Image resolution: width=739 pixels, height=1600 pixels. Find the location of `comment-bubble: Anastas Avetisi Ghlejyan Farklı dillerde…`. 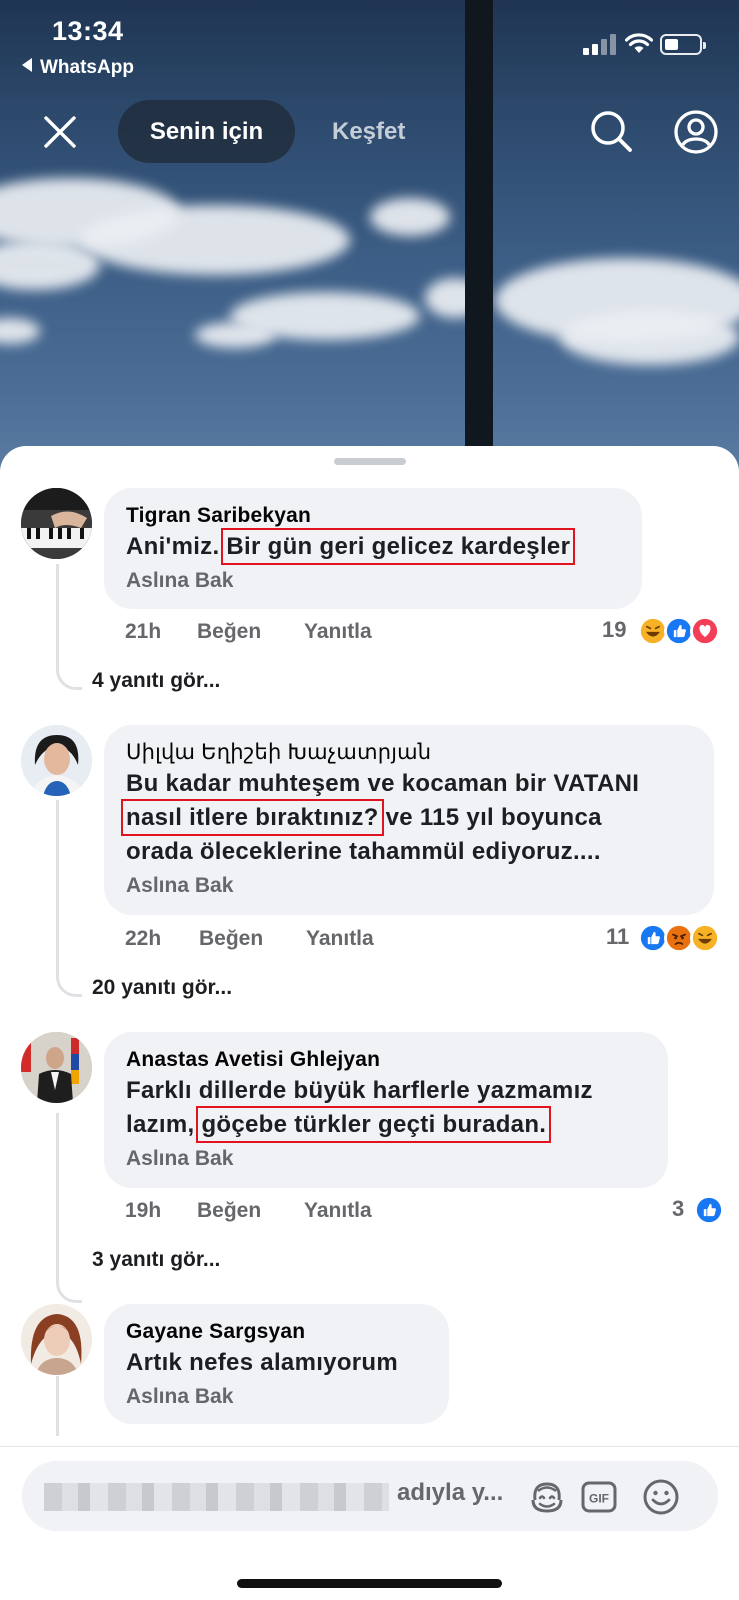

comment-bubble: Anastas Avetisi Ghlejyan Farklı dillerde… is located at coordinates (386, 1110).